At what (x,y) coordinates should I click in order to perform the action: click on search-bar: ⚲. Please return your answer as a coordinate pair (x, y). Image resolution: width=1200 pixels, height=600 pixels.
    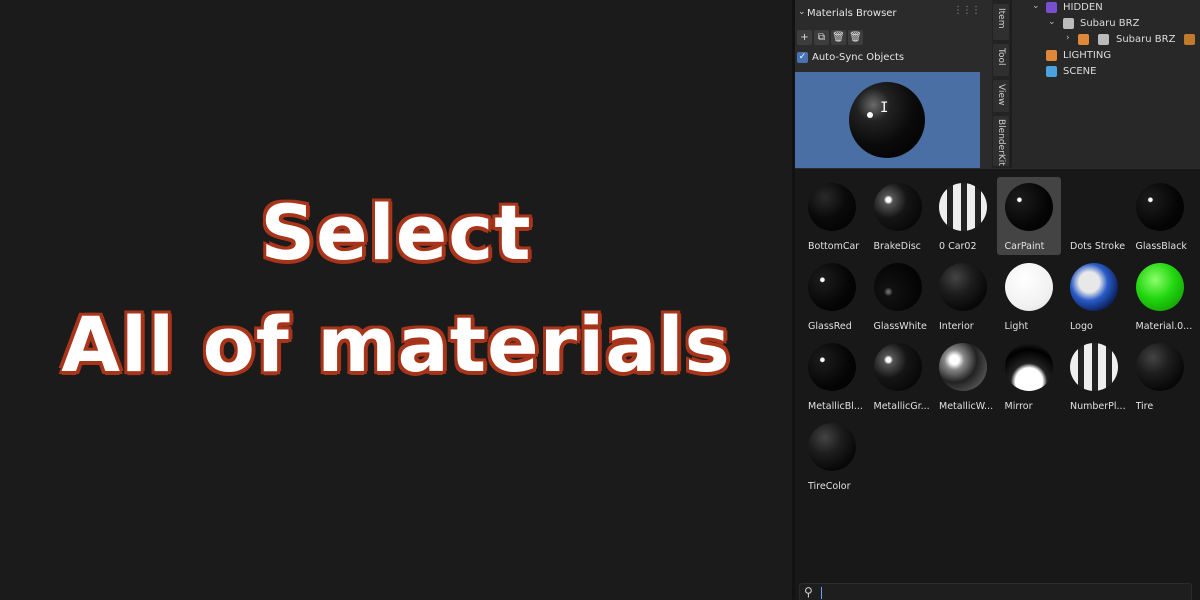
    Looking at the image, I should click on (995, 591).